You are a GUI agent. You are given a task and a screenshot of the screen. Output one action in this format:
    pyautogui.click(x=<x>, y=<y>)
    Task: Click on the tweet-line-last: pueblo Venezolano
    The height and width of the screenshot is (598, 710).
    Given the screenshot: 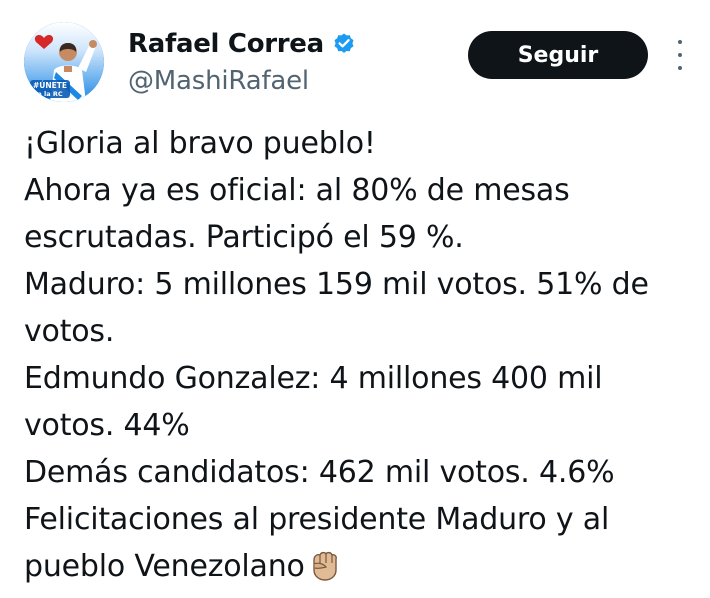 What is the action you would take?
    pyautogui.click(x=364, y=566)
    